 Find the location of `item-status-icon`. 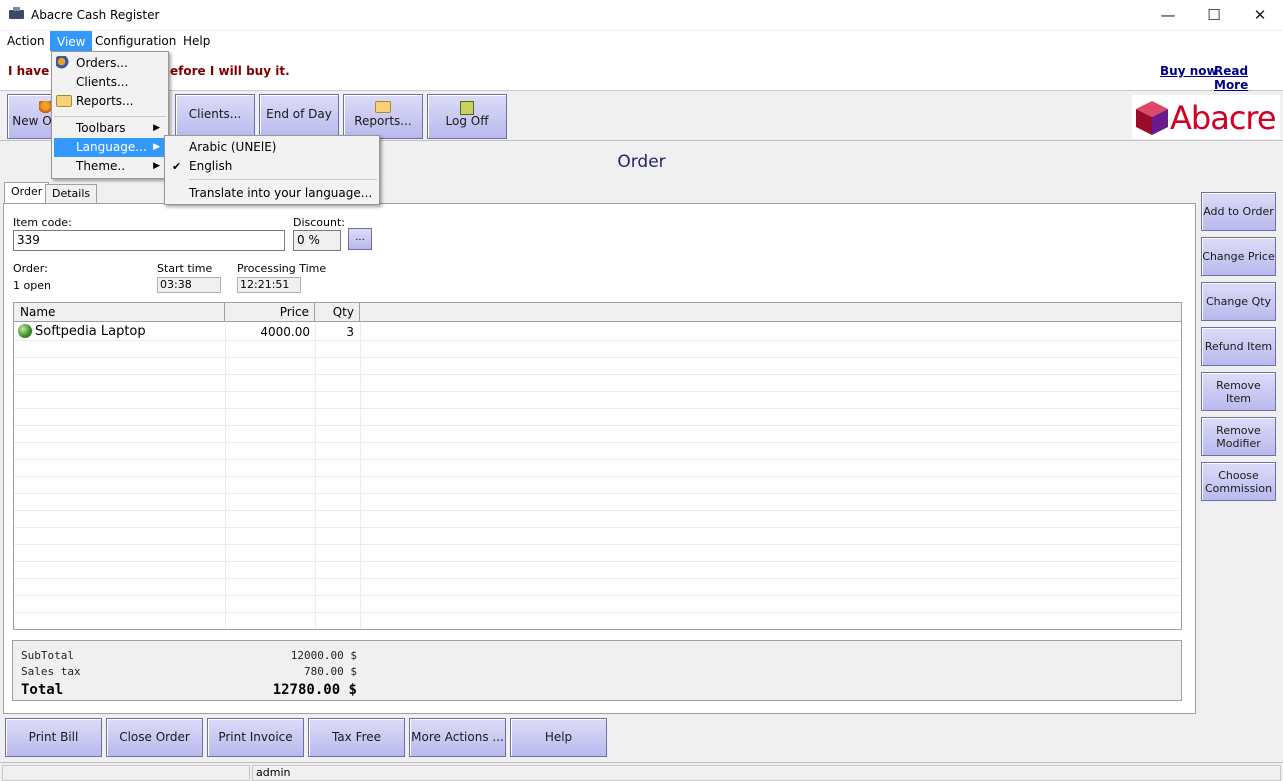

item-status-icon is located at coordinates (25, 331).